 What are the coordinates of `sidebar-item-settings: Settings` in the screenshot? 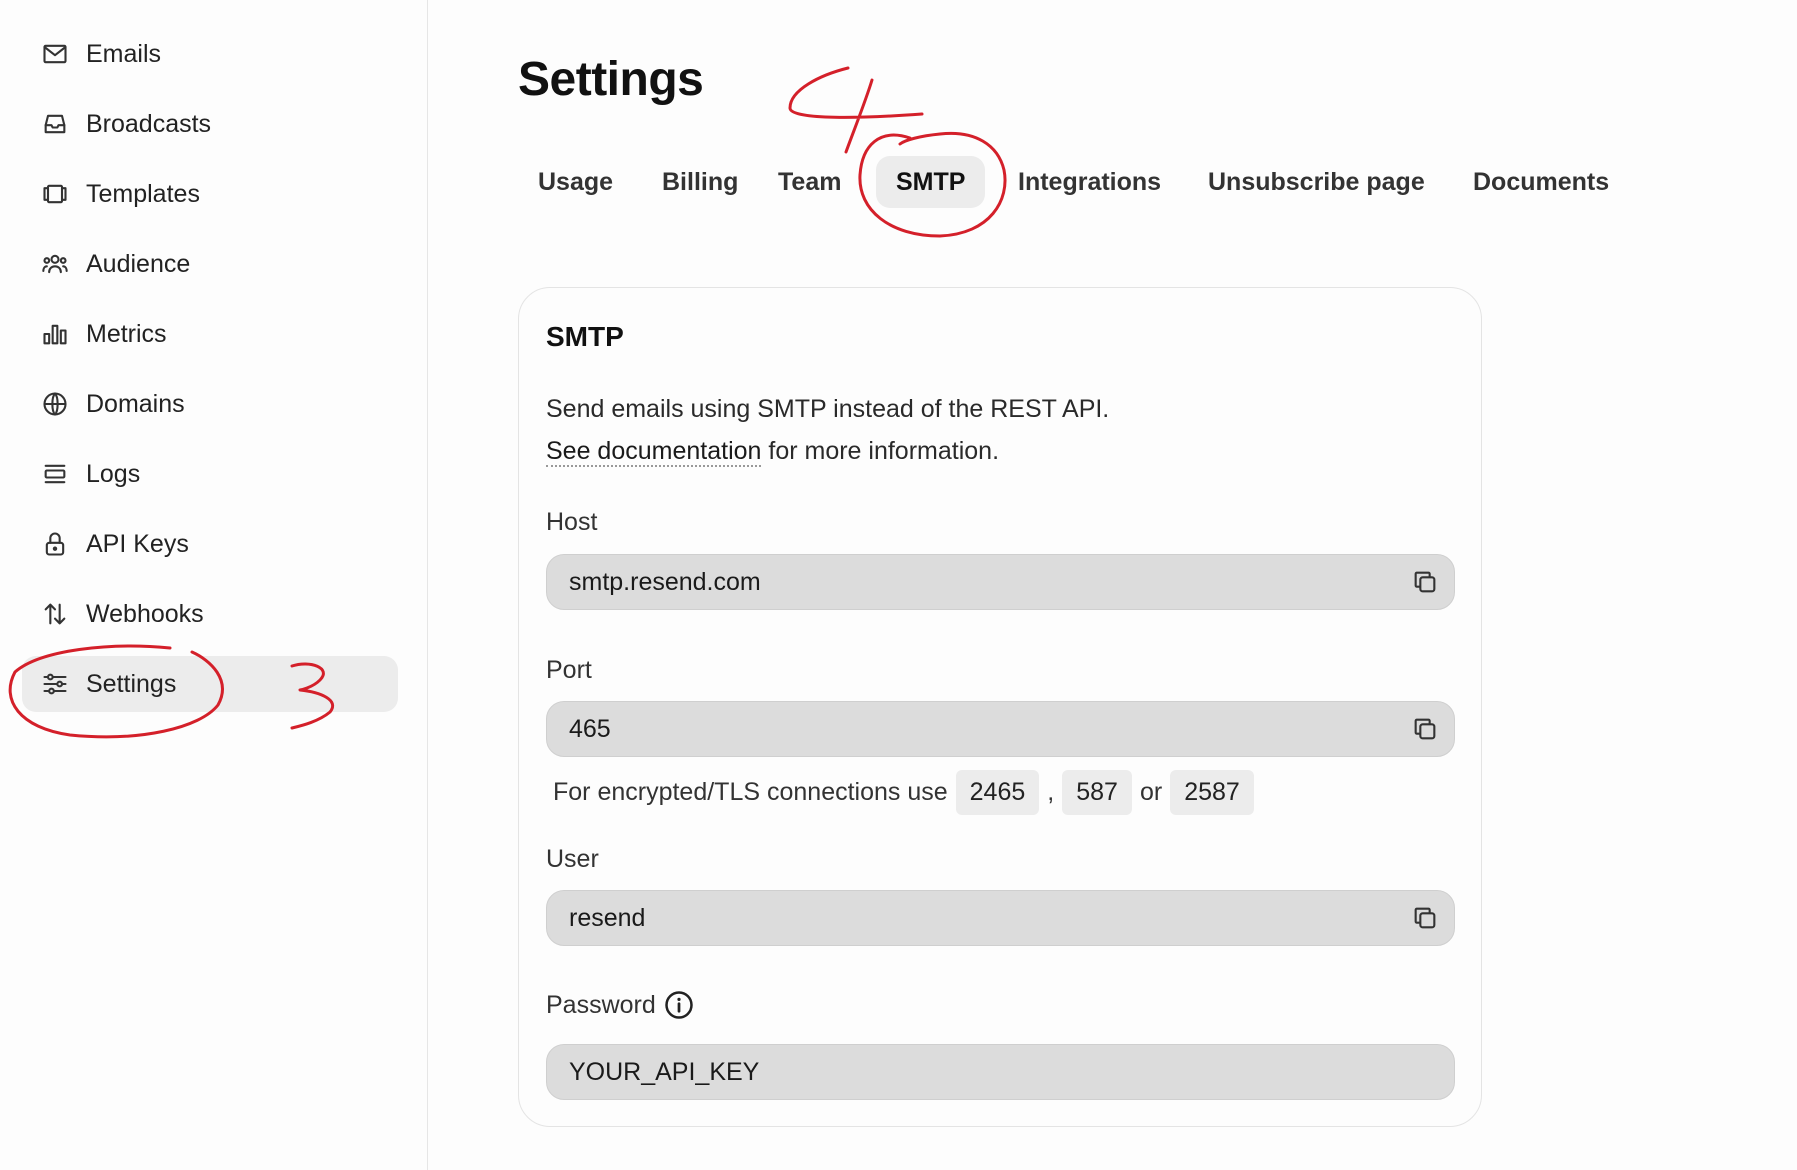 It's located at (210, 684).